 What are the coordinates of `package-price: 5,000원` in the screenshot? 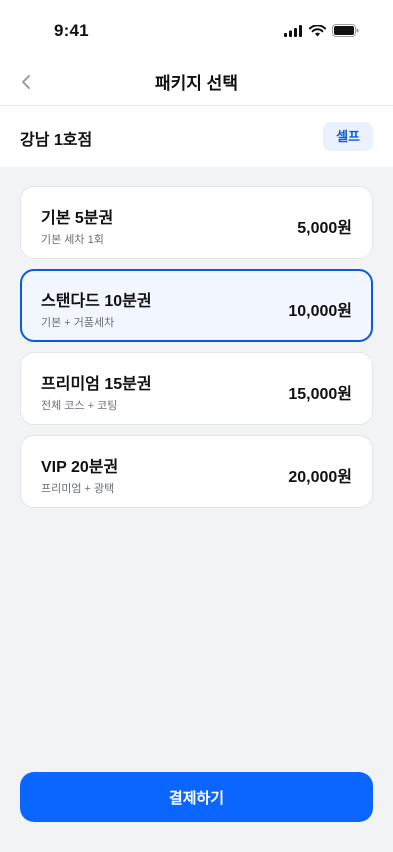 It's located at (324, 228).